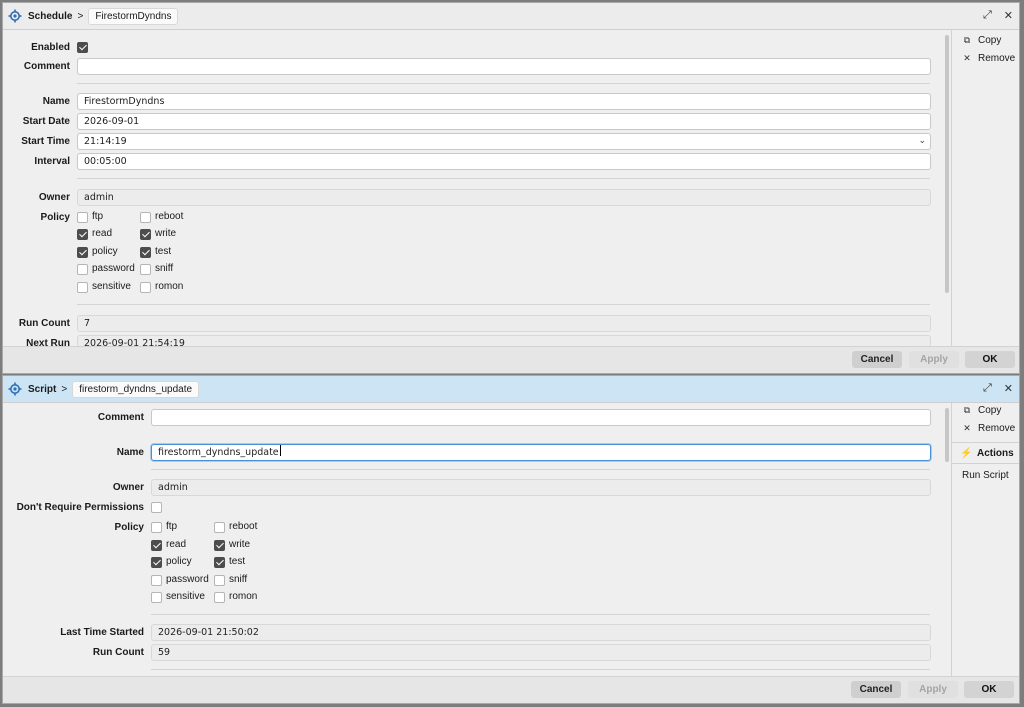  What do you see at coordinates (985, 188) in the screenshot?
I see `schedule-sidebar: ⧉ Copy ✕ Remove` at bounding box center [985, 188].